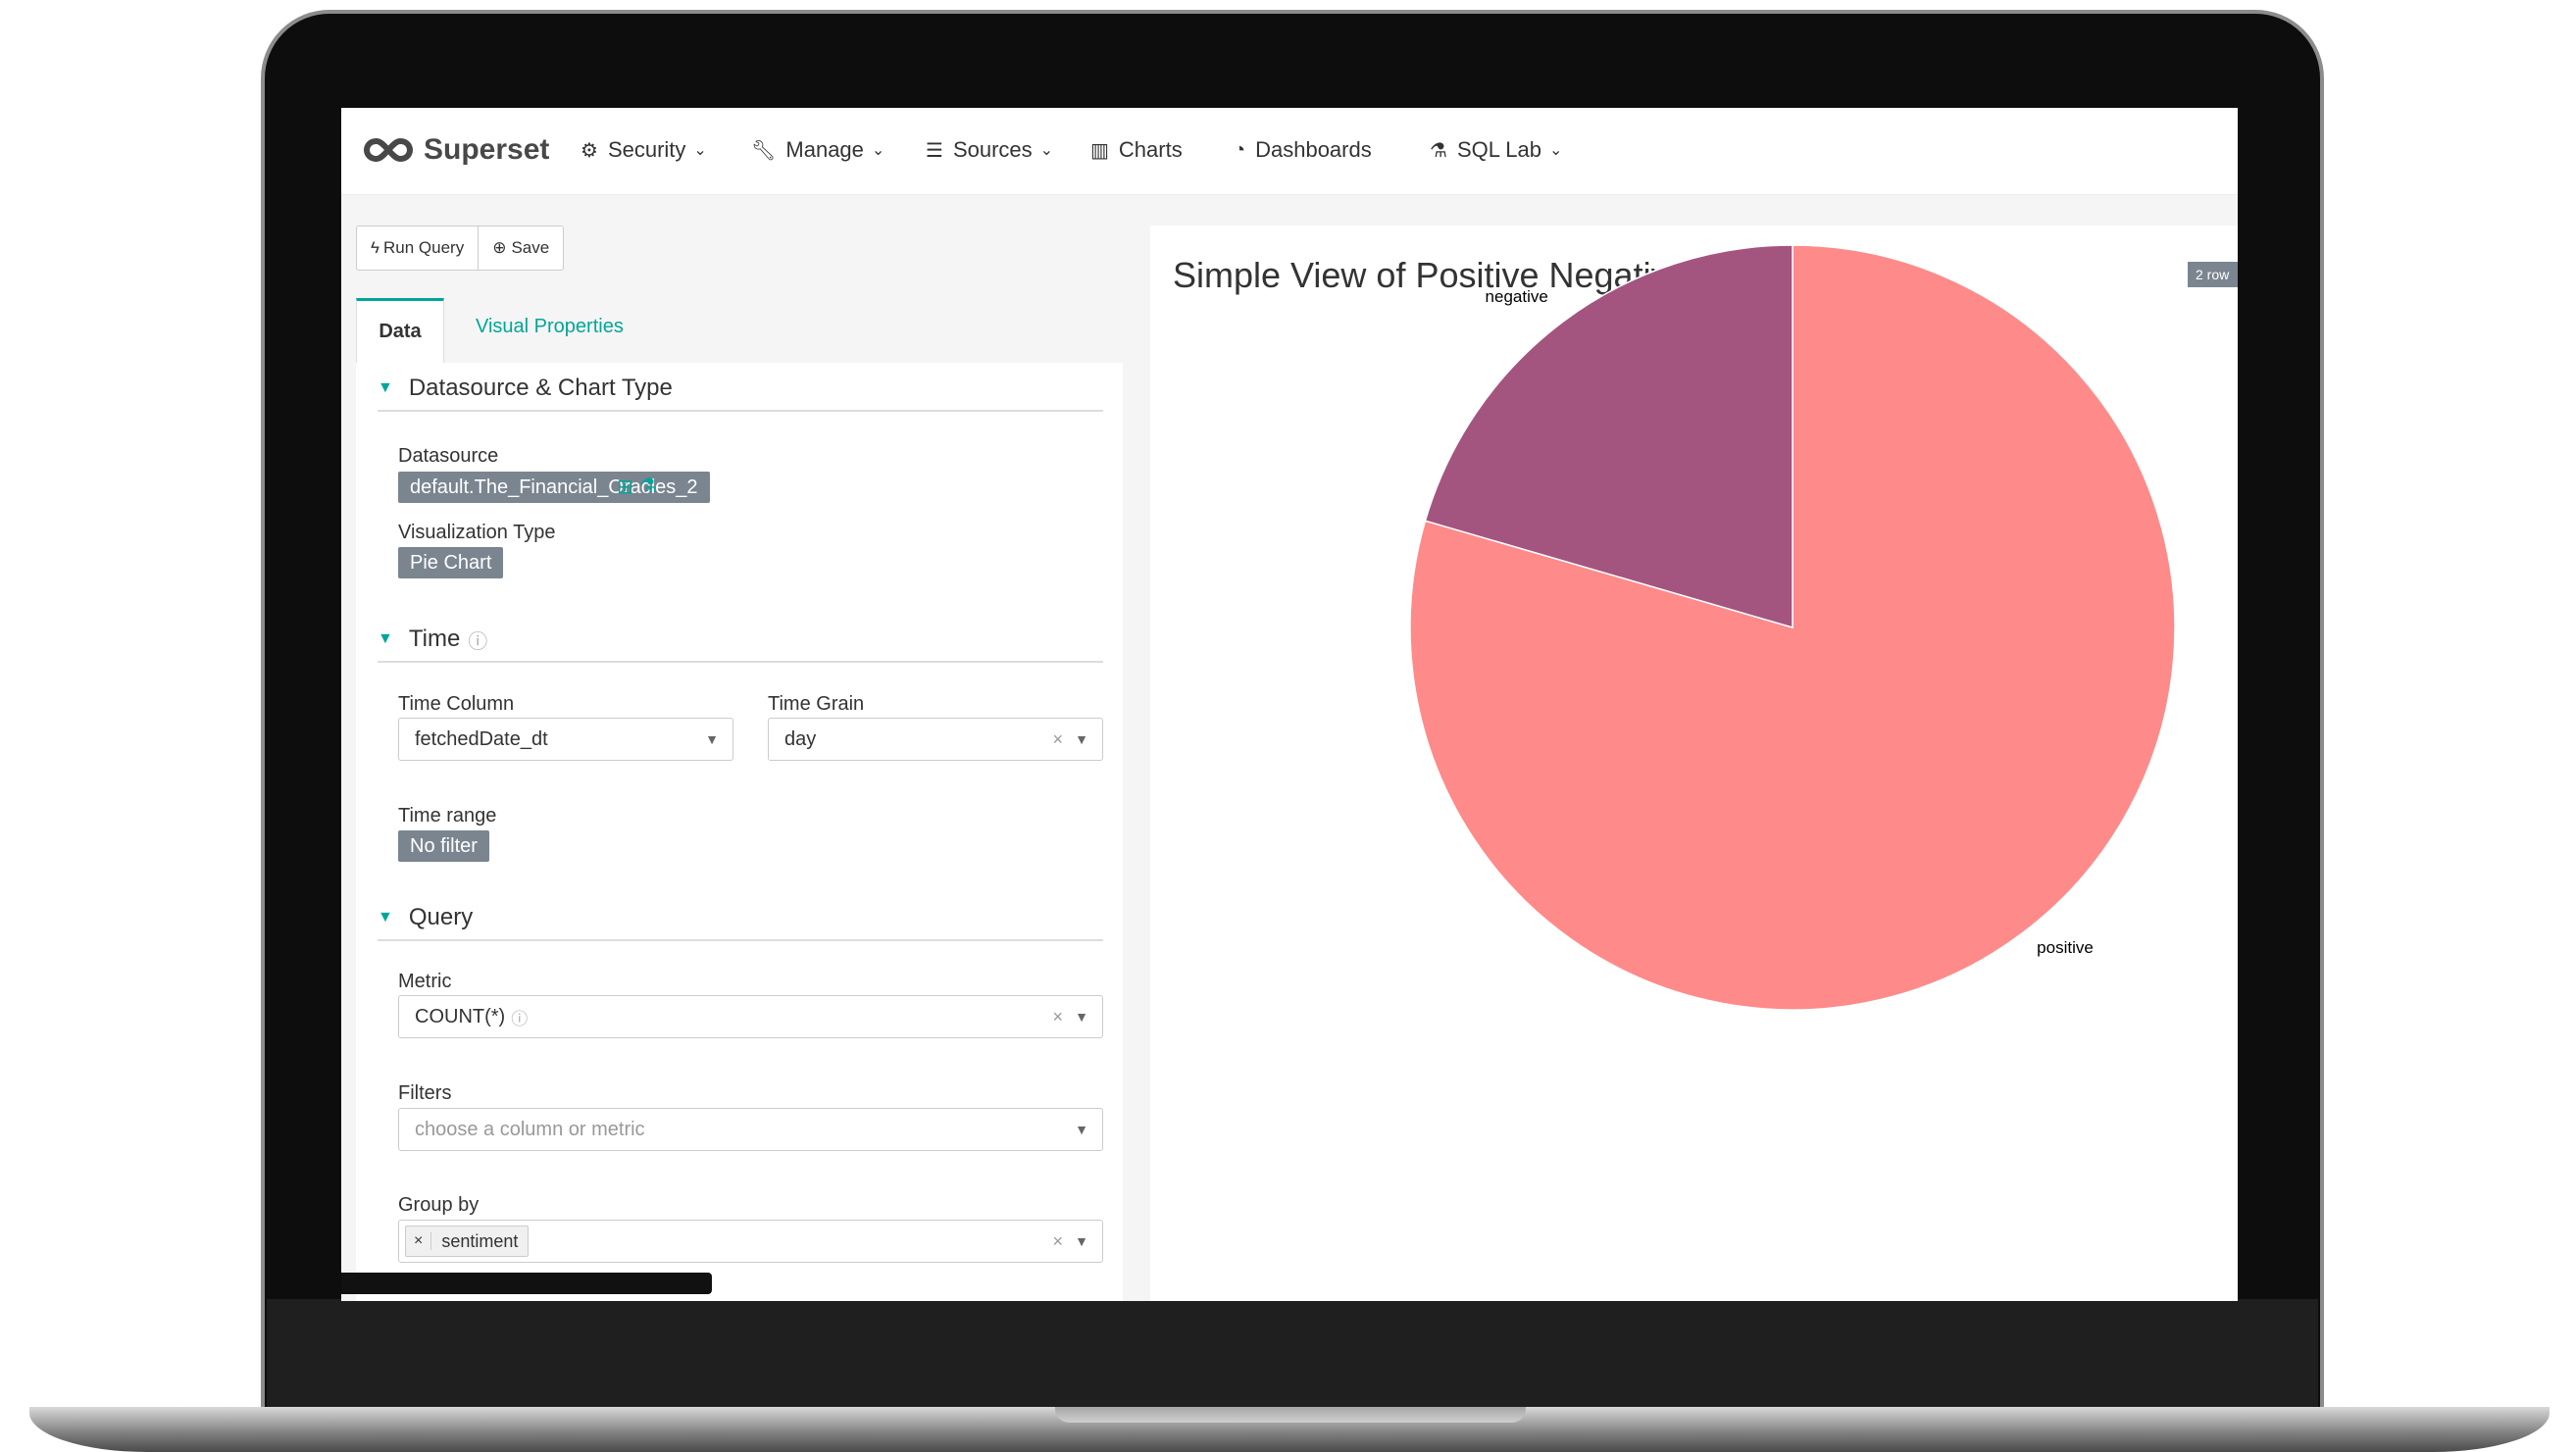 The height and width of the screenshot is (1452, 2576). I want to click on run-query-button: ϟ Run Query, so click(417, 248).